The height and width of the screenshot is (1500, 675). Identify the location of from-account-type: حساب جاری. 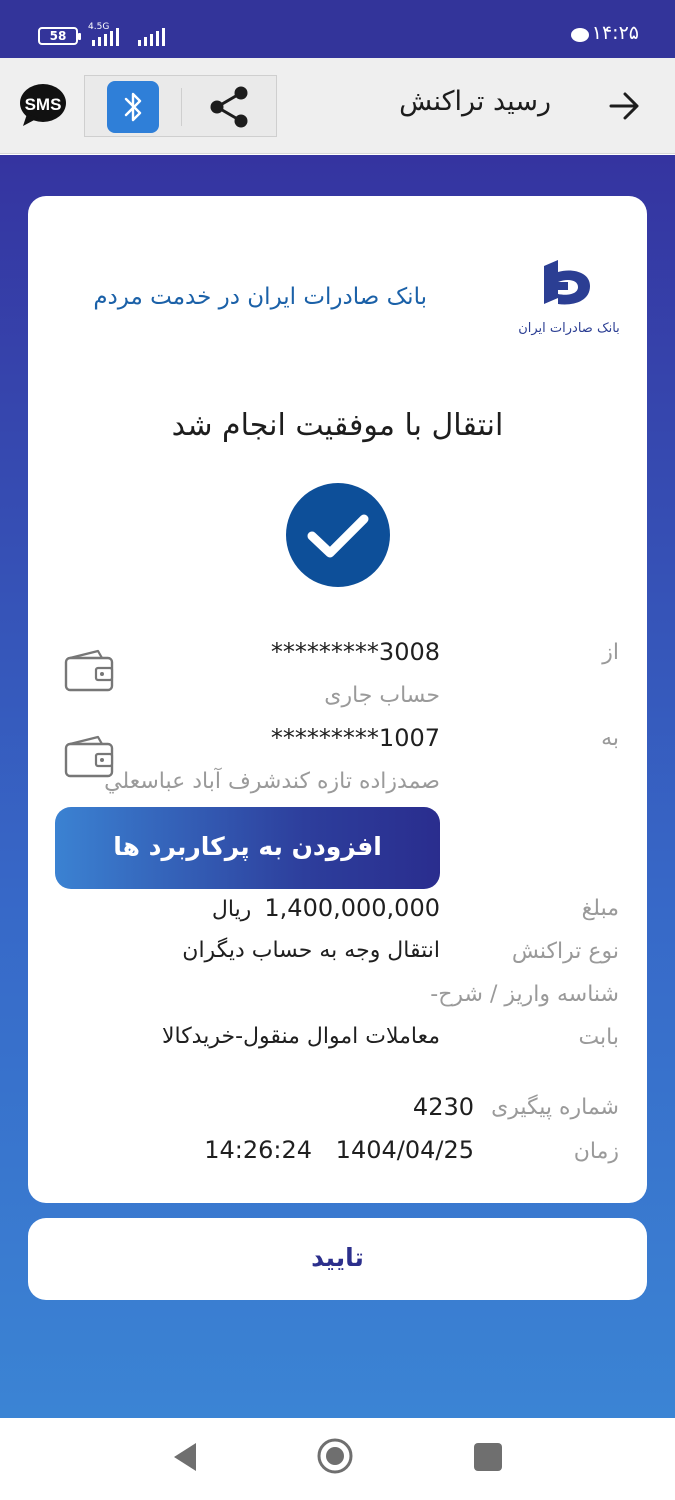
(382, 695).